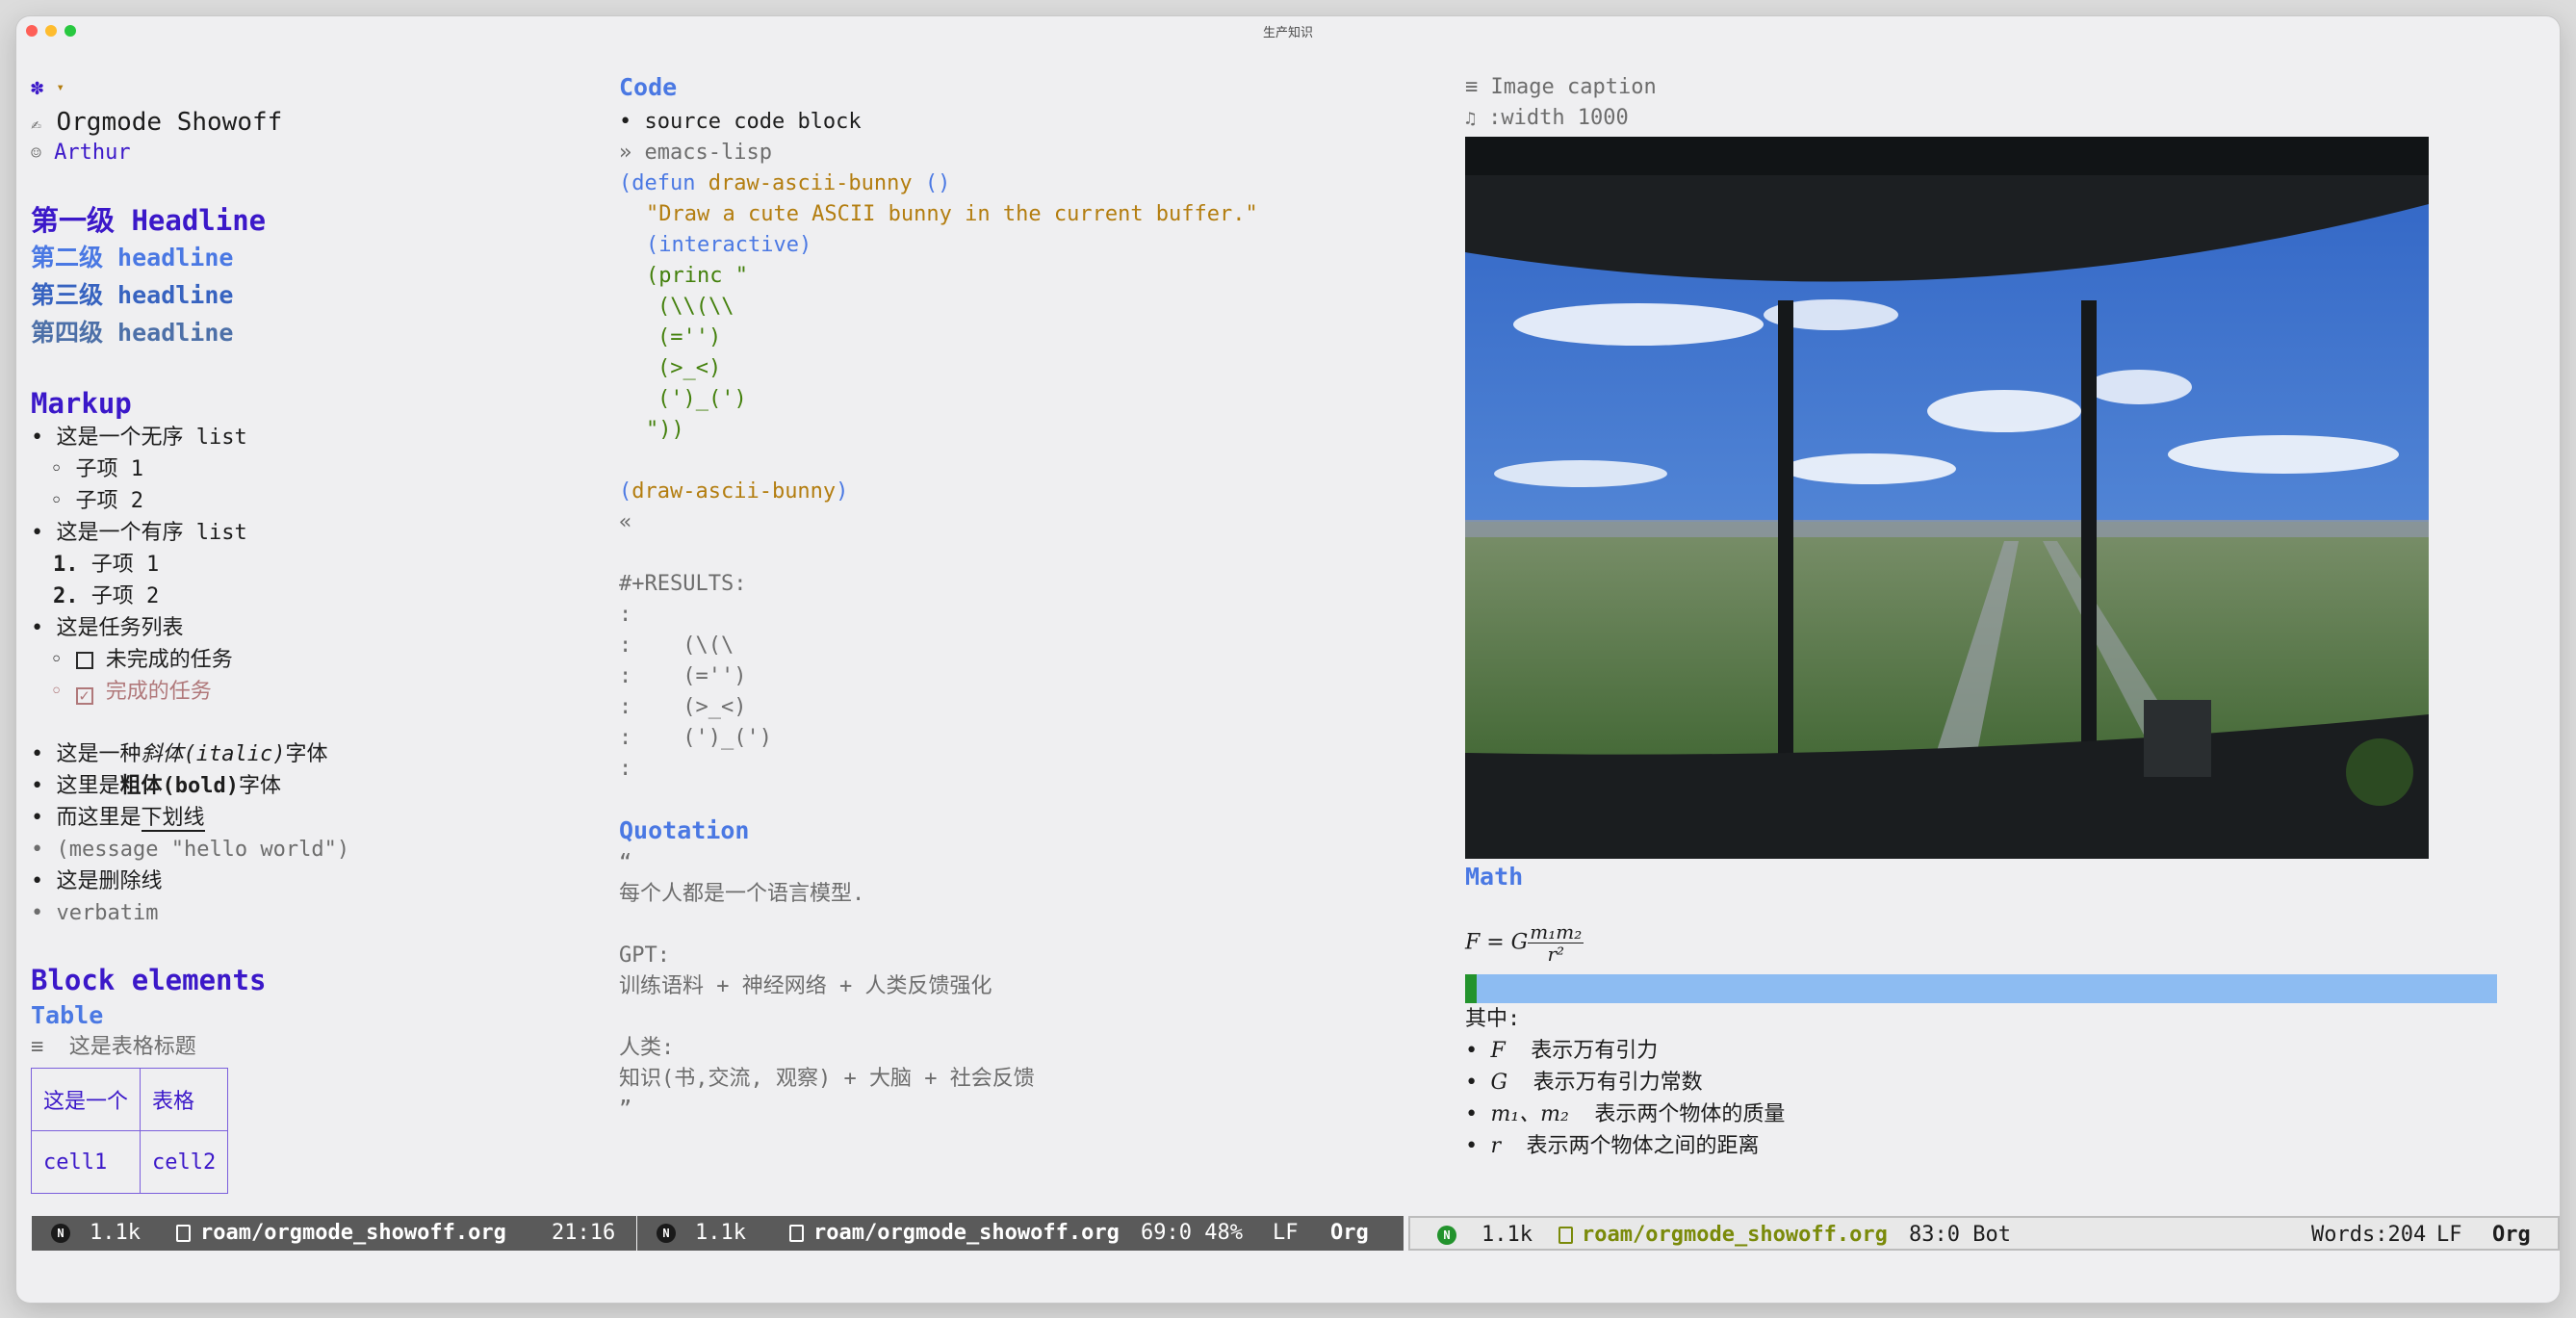  Describe the element at coordinates (1507, 1235) in the screenshot. I see `buffer-size: 1.1k` at that location.